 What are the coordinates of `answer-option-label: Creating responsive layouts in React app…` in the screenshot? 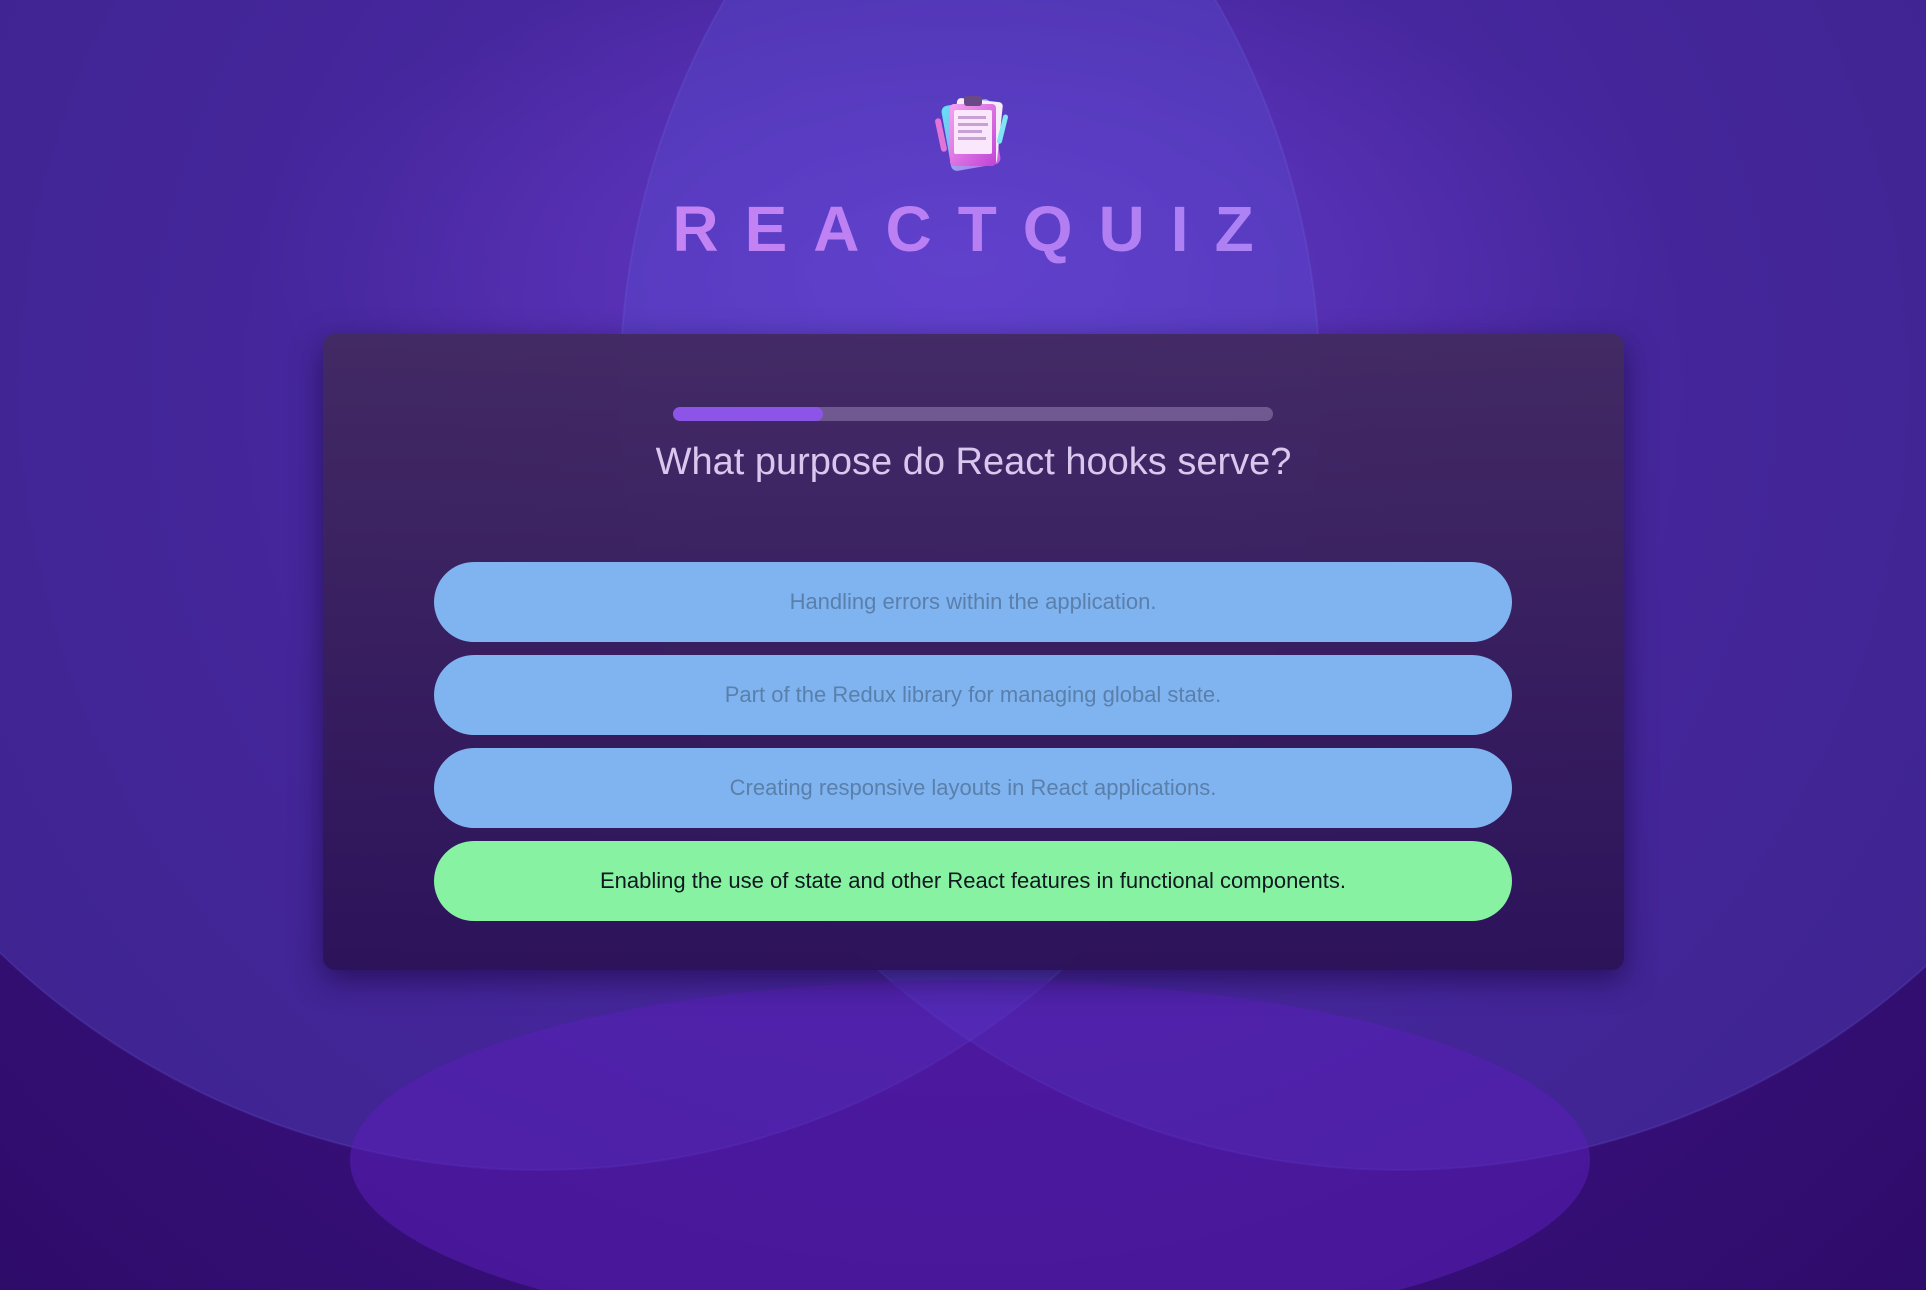 It's located at (973, 787).